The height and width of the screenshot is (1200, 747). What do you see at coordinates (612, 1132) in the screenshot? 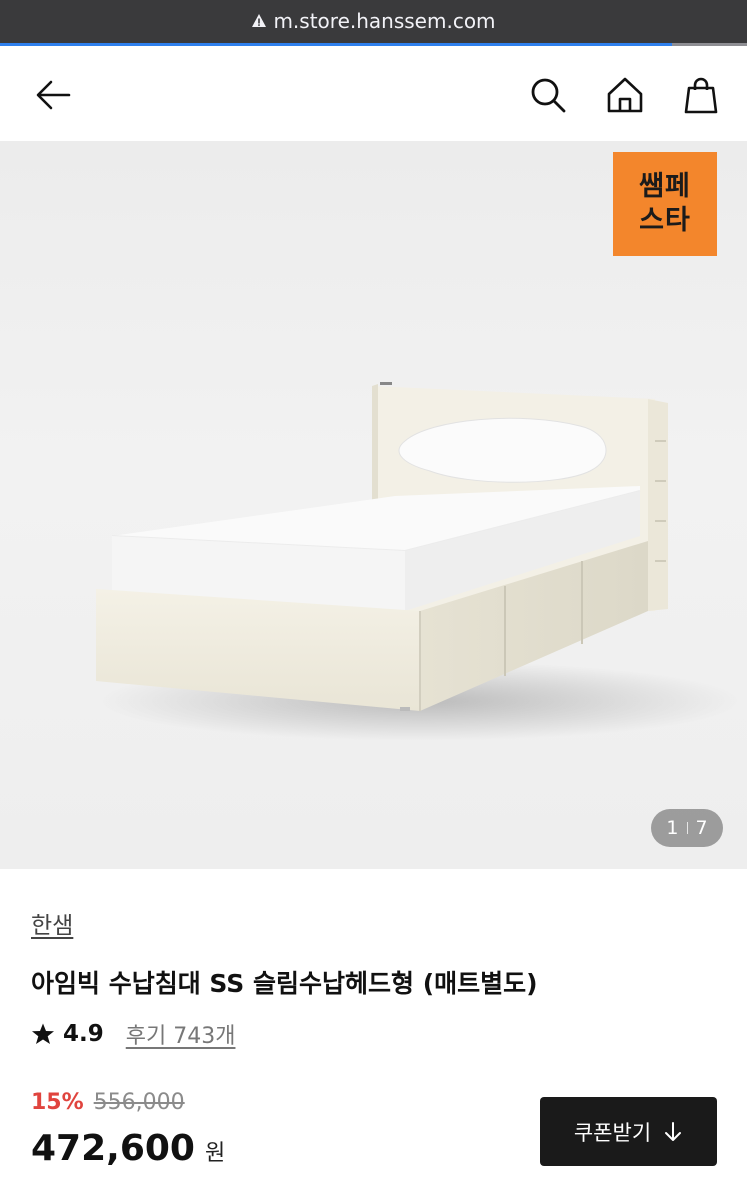
I see `coupon-button-label: 쿠폰받기` at bounding box center [612, 1132].